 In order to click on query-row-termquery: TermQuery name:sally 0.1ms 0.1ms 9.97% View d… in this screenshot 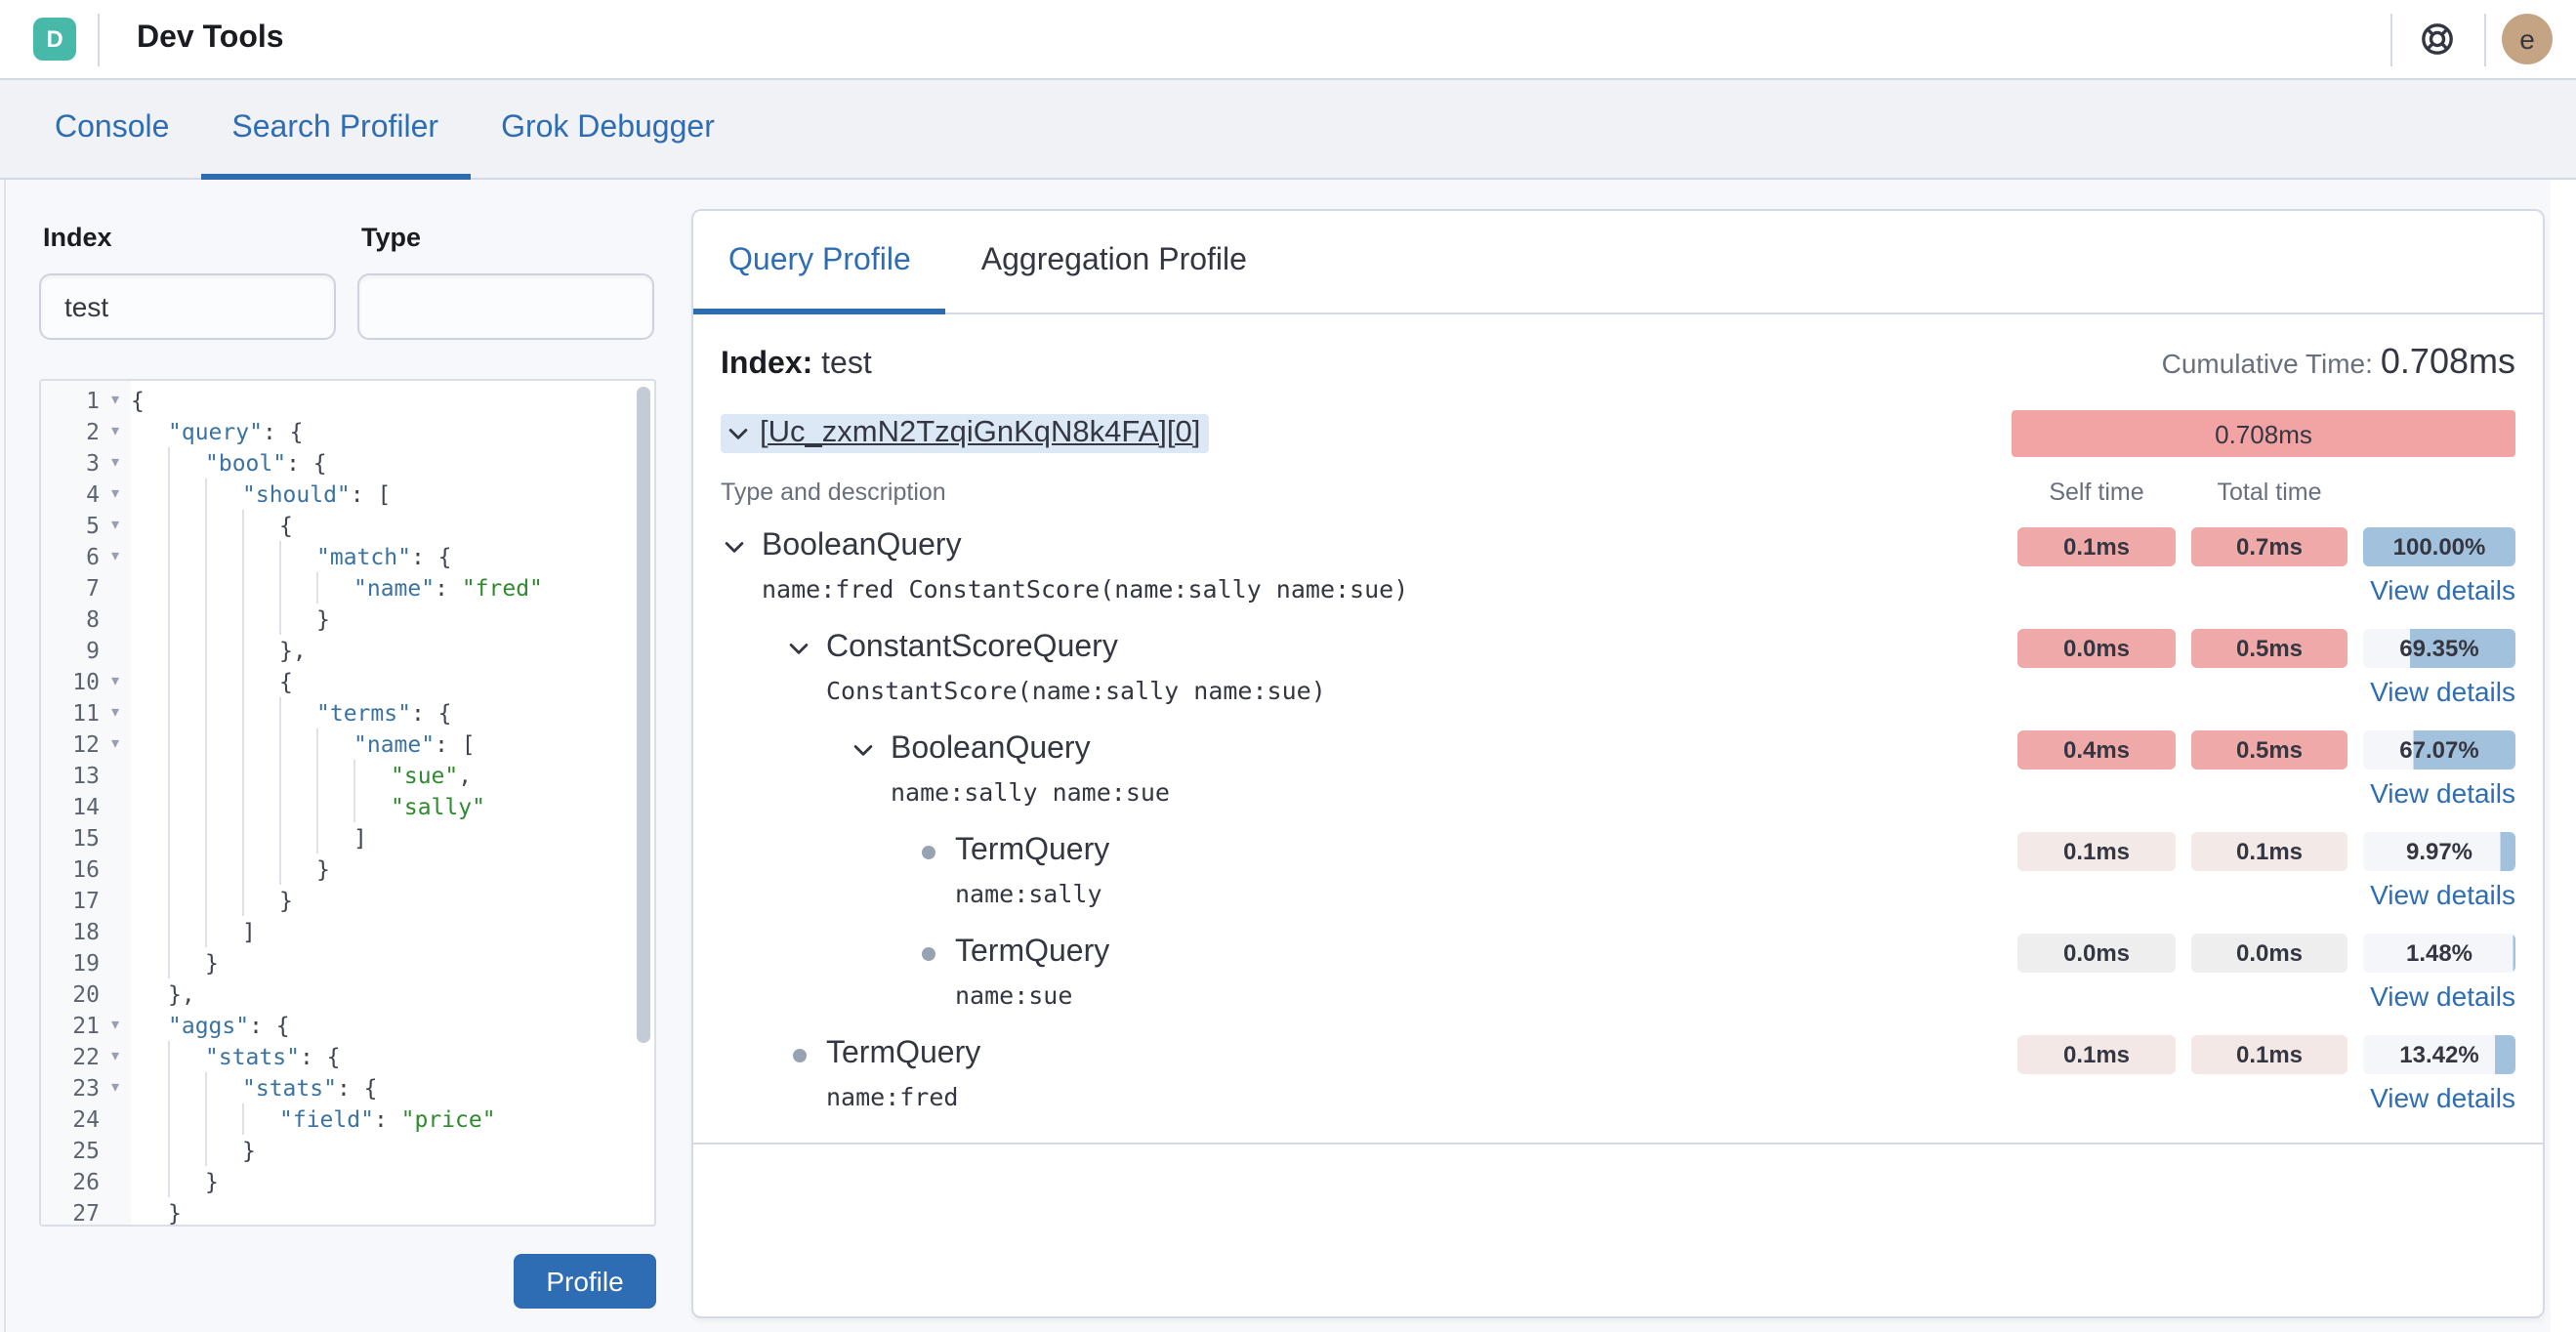, I will do `click(1618, 873)`.